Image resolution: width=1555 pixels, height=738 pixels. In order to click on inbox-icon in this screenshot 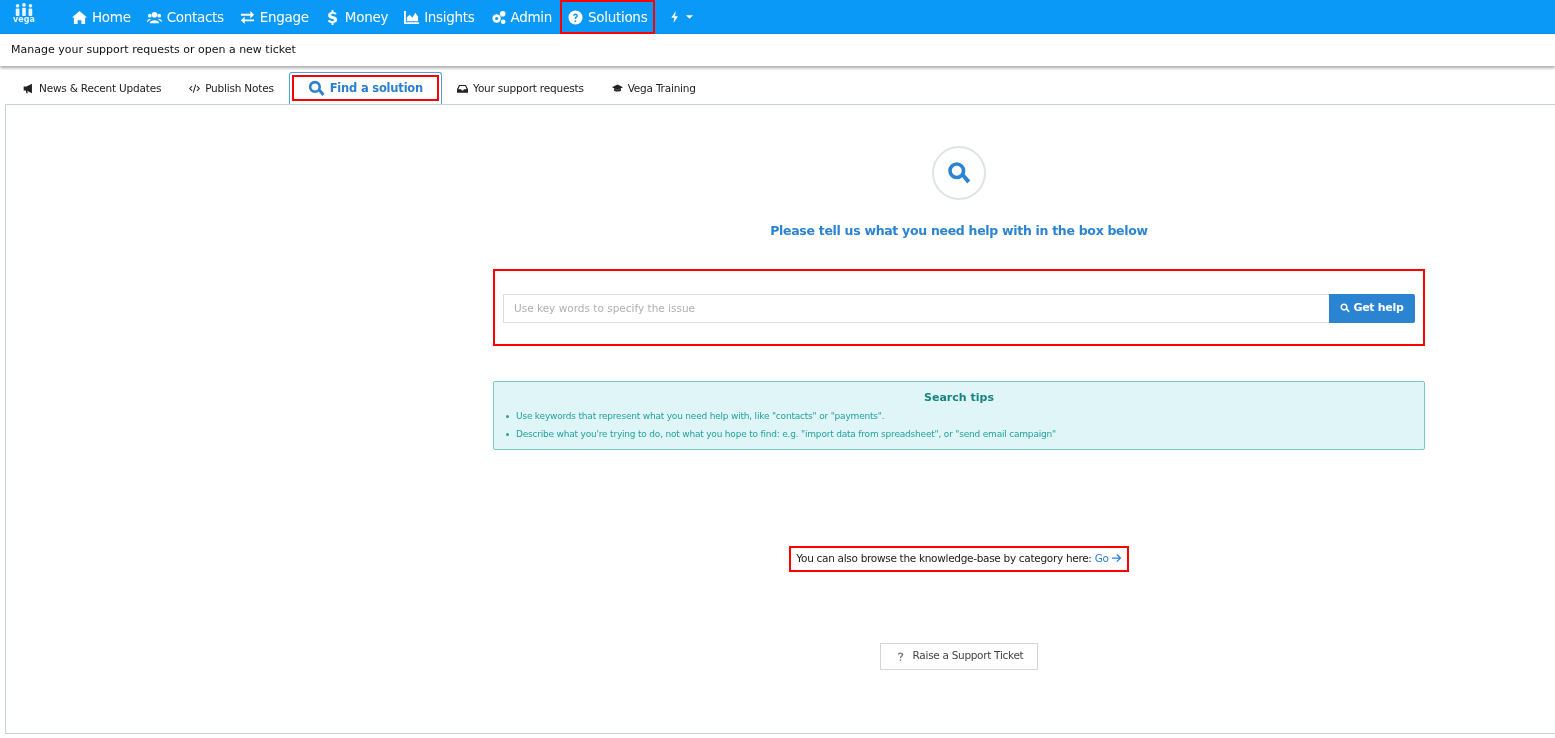, I will do `click(463, 88)`.